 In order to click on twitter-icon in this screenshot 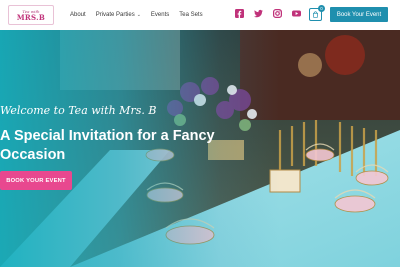, I will do `click(258, 13)`.